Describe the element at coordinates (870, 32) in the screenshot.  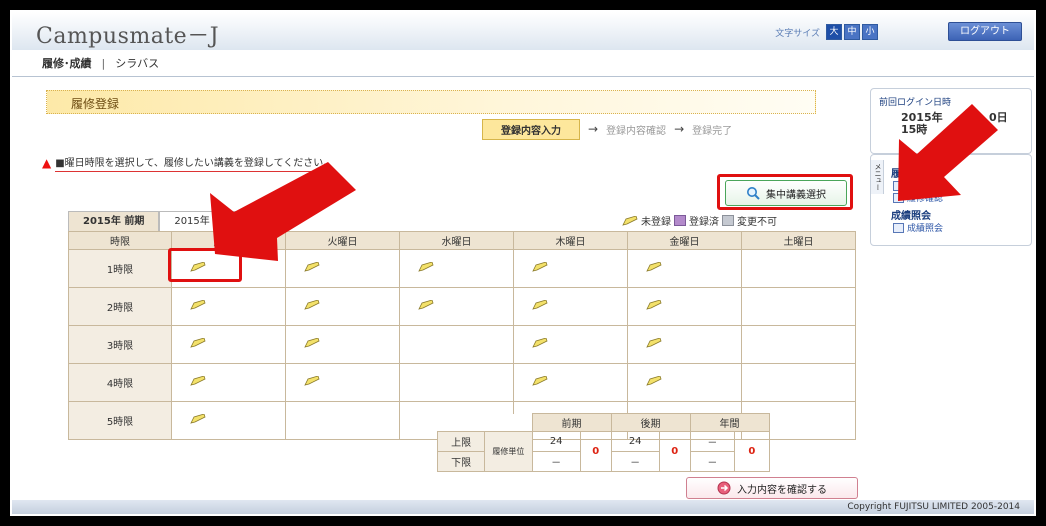
I see `font-size-small-button: 小` at that location.